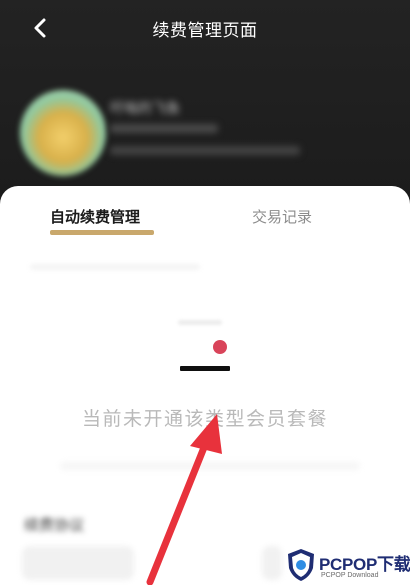 Image resolution: width=410 pixels, height=585 pixels. What do you see at coordinates (205, 368) in the screenshot?
I see `empty-illustration-bar` at bounding box center [205, 368].